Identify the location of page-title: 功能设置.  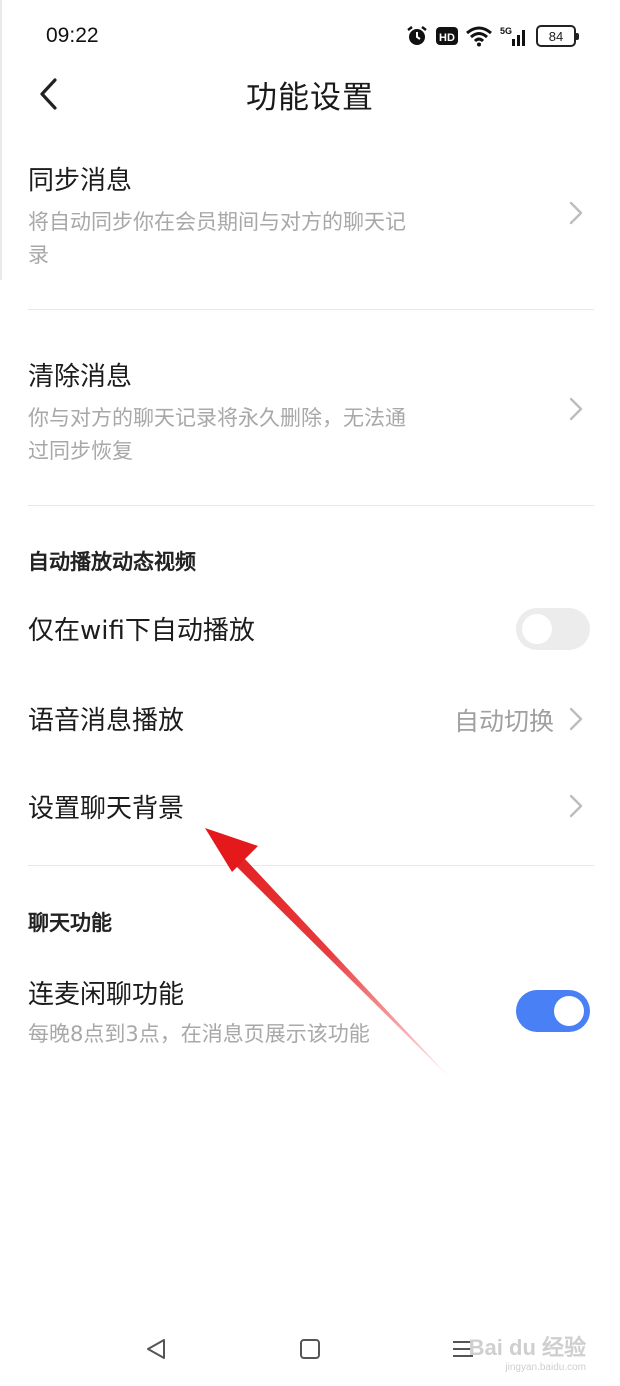
(310, 98).